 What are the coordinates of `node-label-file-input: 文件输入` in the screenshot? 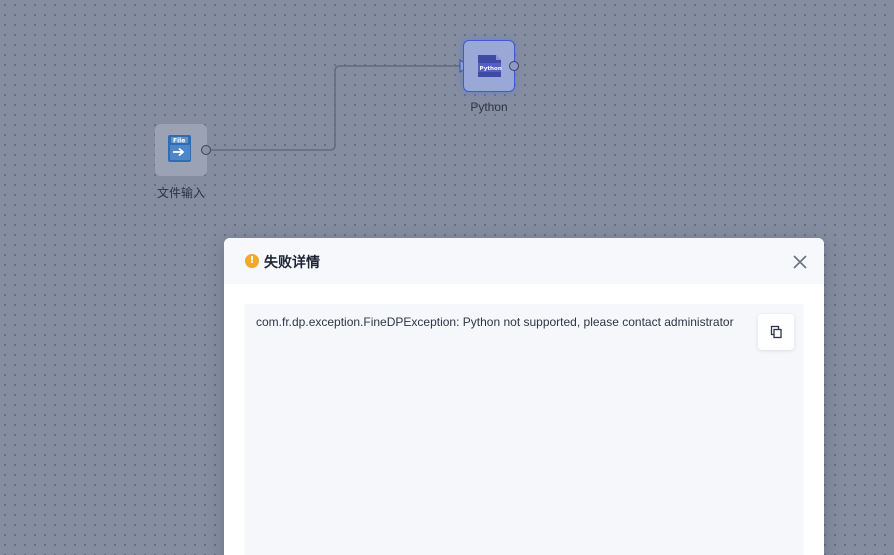 It's located at (180, 193).